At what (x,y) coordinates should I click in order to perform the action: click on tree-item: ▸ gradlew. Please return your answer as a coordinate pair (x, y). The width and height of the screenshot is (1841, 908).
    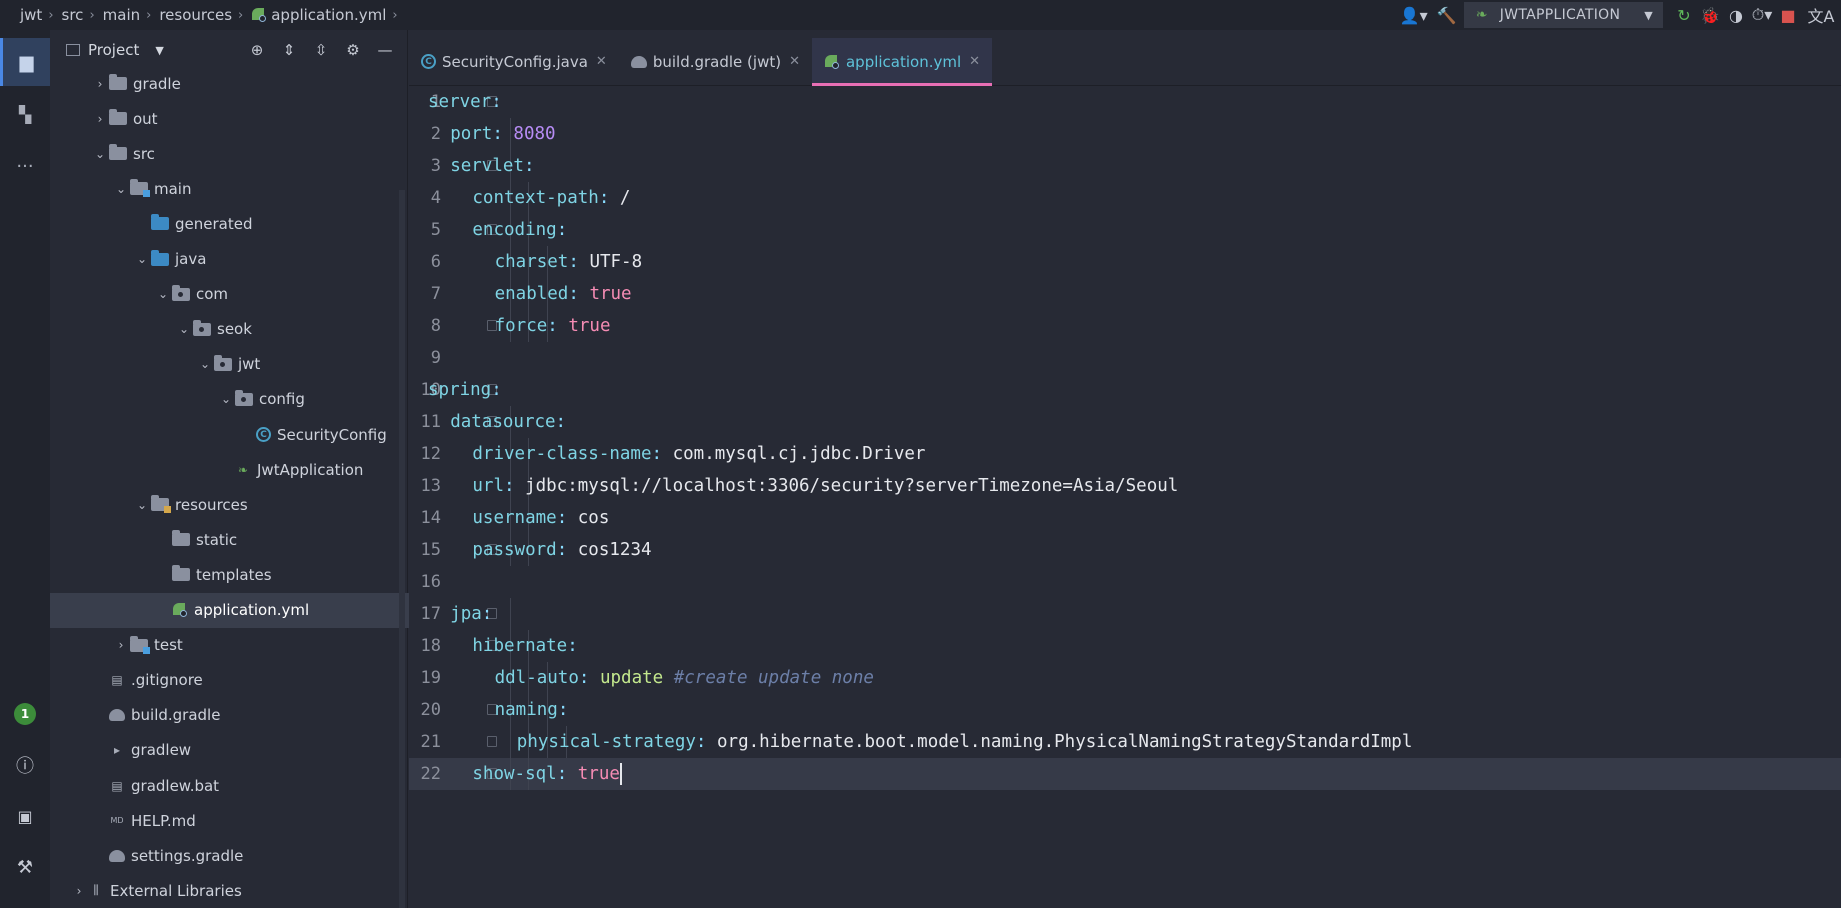
    Looking at the image, I should click on (248, 750).